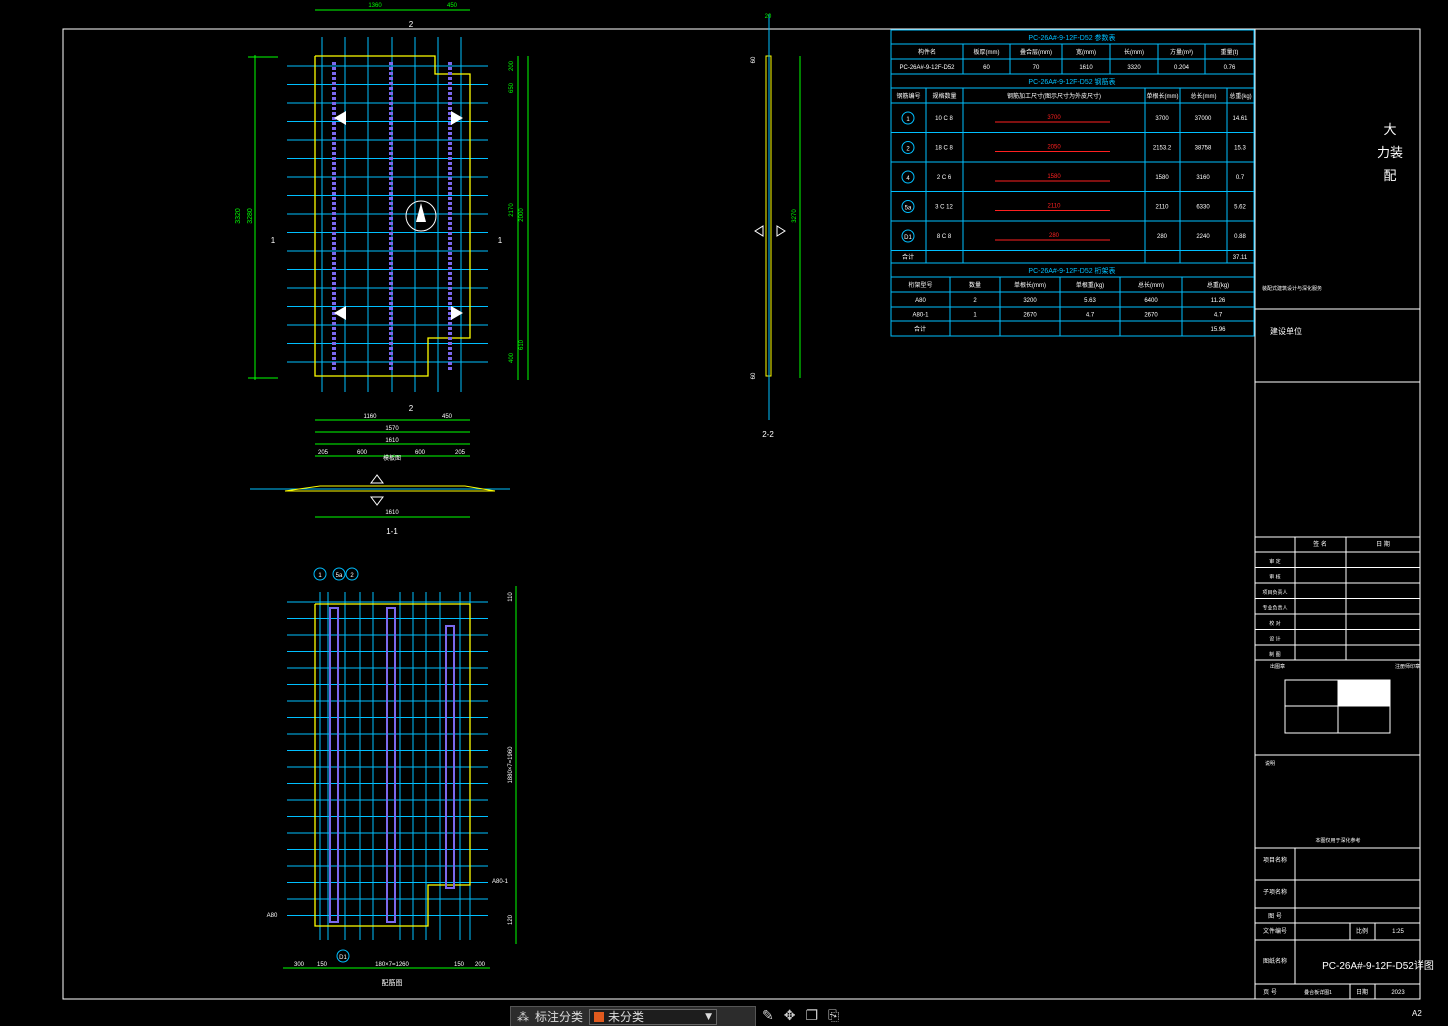  Describe the element at coordinates (1277, 666) in the screenshot. I see `stamp-label: 出图章` at that location.